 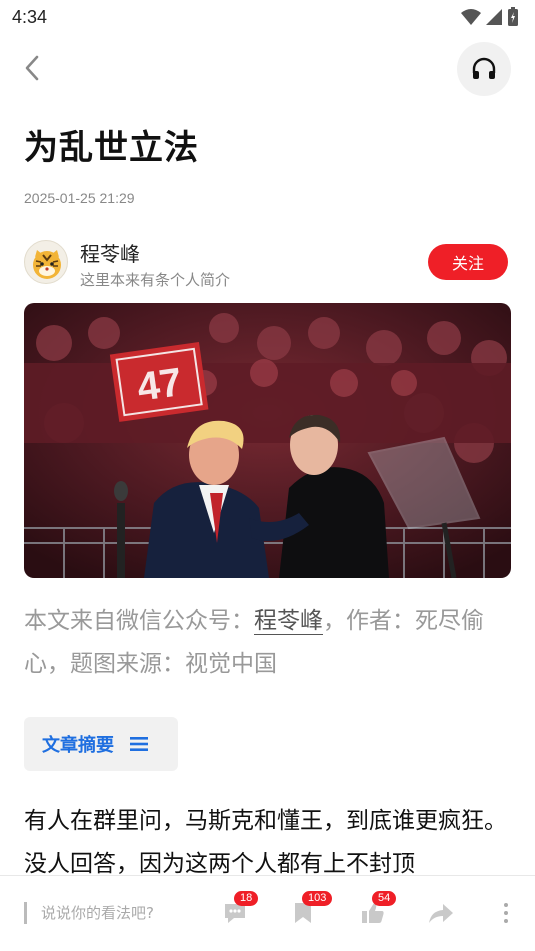 I want to click on bookmark-button: 103, so click(x=310, y=909).